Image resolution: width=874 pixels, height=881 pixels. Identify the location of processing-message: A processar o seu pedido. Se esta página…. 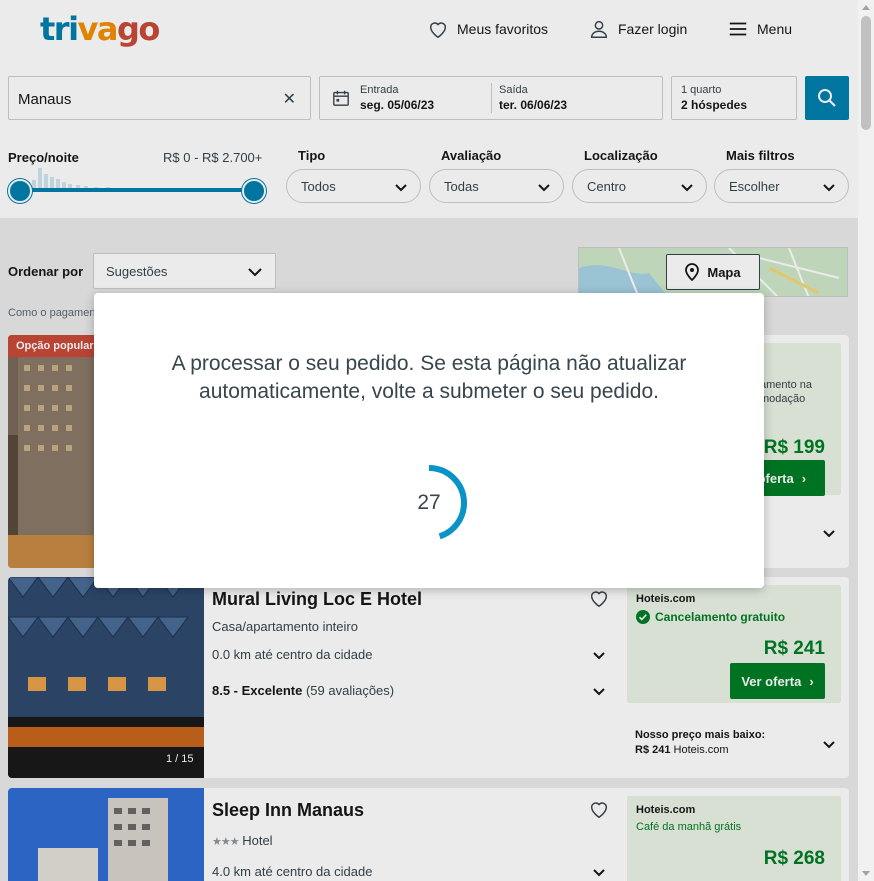
(429, 377).